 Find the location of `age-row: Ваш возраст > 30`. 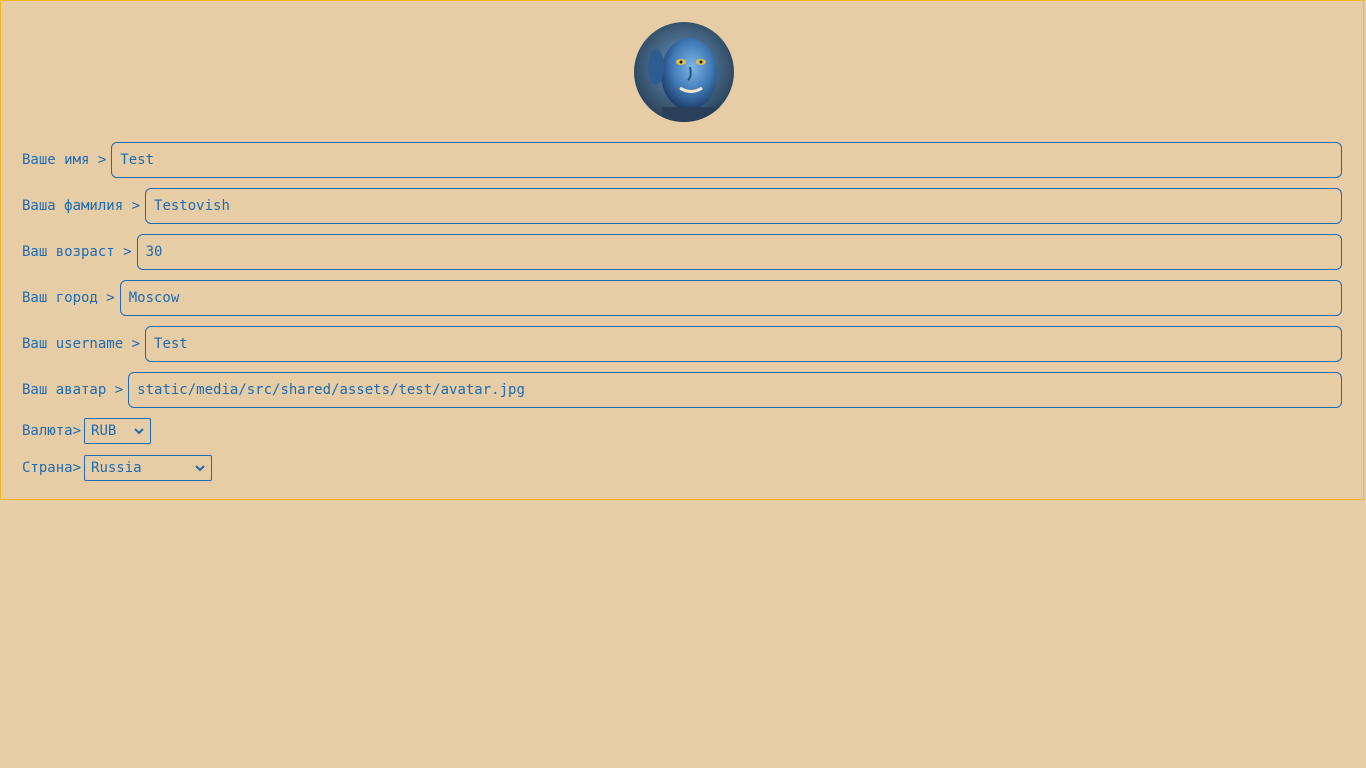

age-row: Ваш возраст > 30 is located at coordinates (682, 252).